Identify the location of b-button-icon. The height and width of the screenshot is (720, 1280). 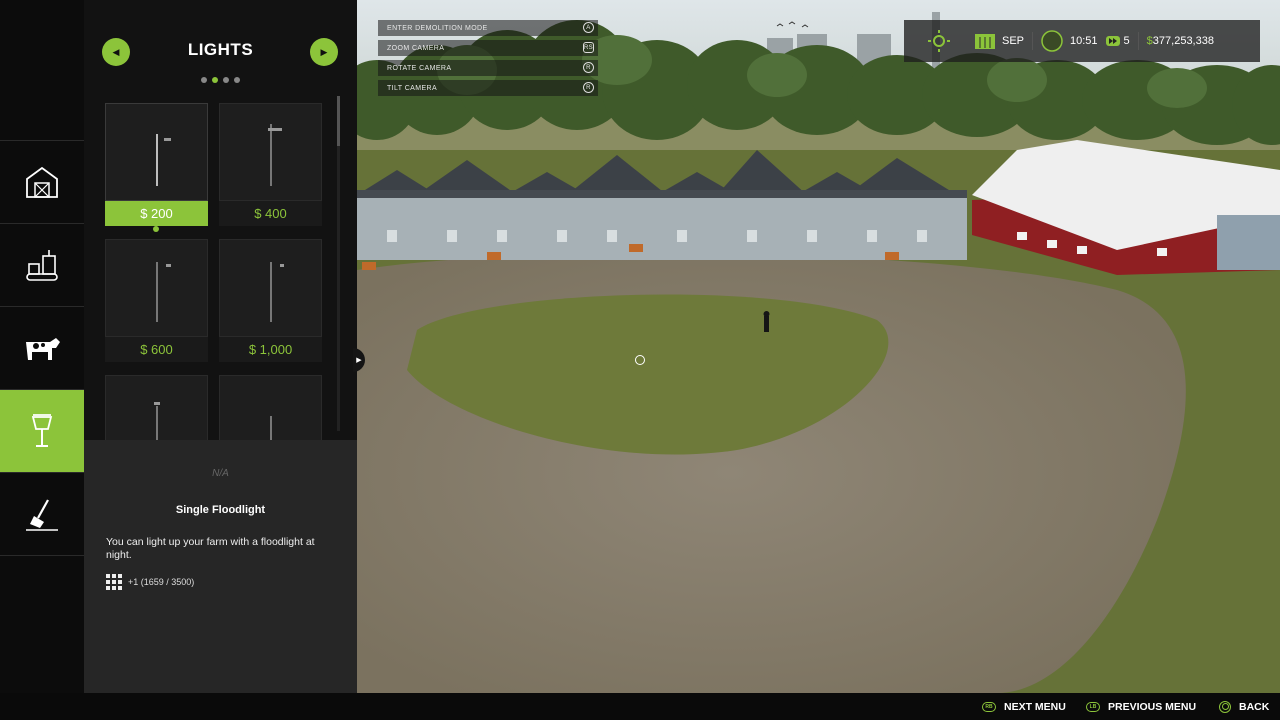
(1225, 706).